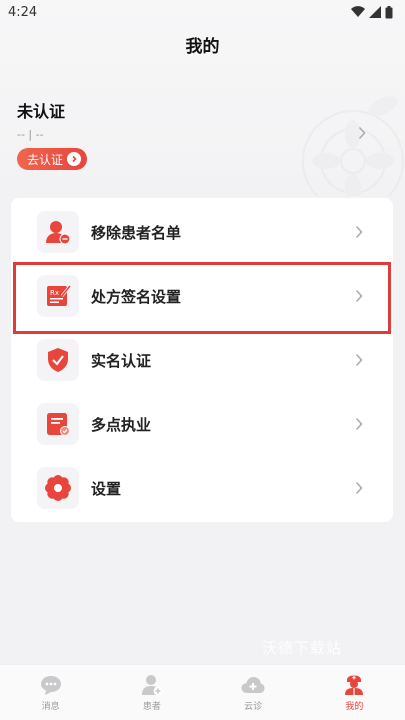  Describe the element at coordinates (354, 685) in the screenshot. I see `doctor-icon` at that location.